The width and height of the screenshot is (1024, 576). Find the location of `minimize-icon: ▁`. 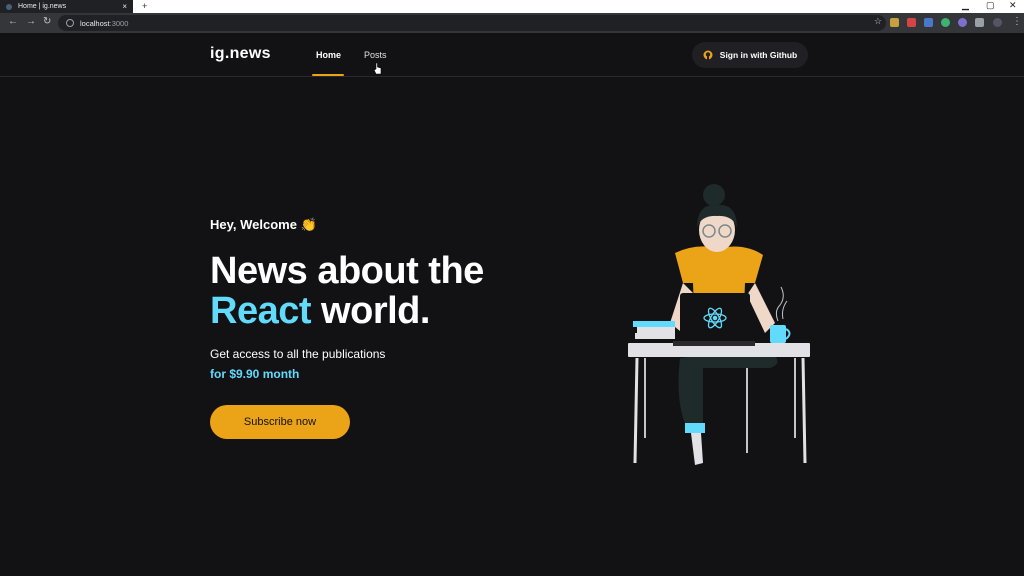

minimize-icon: ▁ is located at coordinates (965, 5).